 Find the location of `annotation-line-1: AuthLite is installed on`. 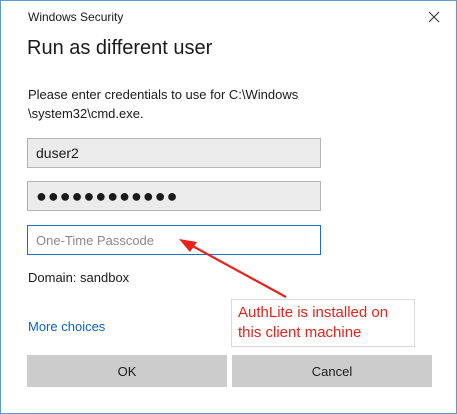

annotation-line-1: AuthLite is installed on is located at coordinates (313, 312).